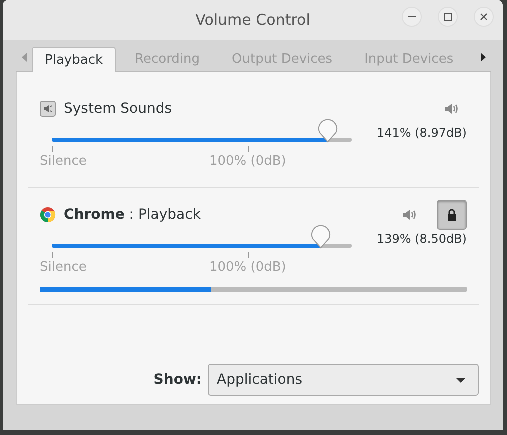 The height and width of the screenshot is (435, 507). I want to click on stream-name: System Sounds, so click(119, 109).